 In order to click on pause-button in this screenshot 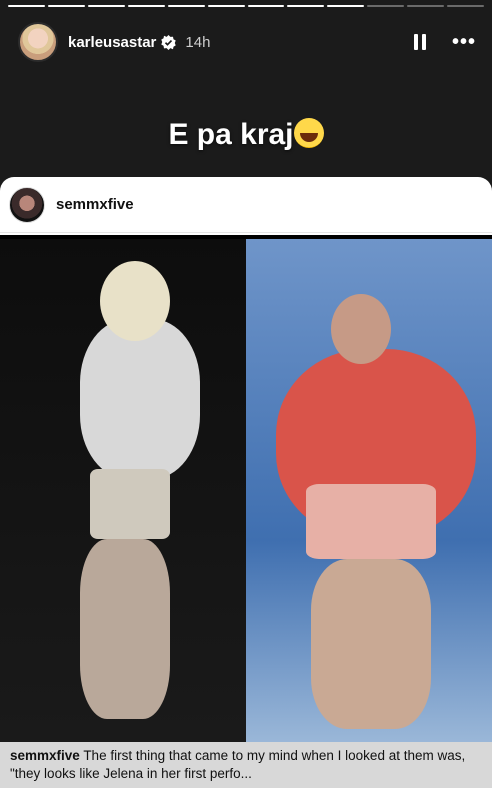, I will do `click(419, 42)`.